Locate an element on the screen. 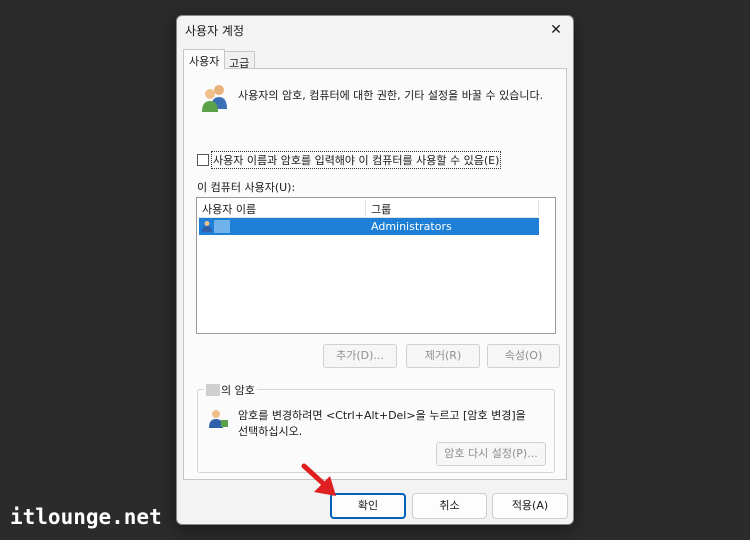  redacted-username is located at coordinates (222, 226).